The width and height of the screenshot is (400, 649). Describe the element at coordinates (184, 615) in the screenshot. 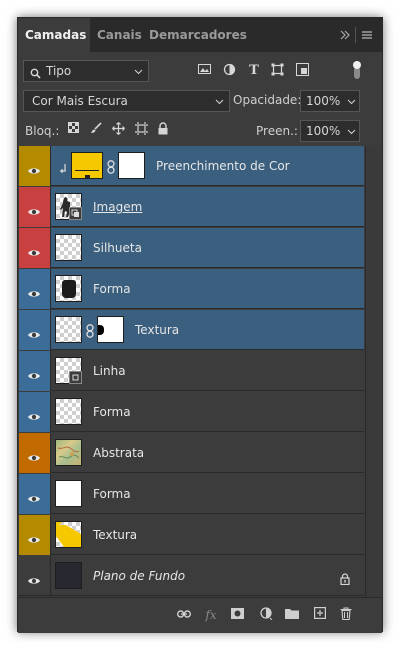

I see `link-layers-icon` at that location.